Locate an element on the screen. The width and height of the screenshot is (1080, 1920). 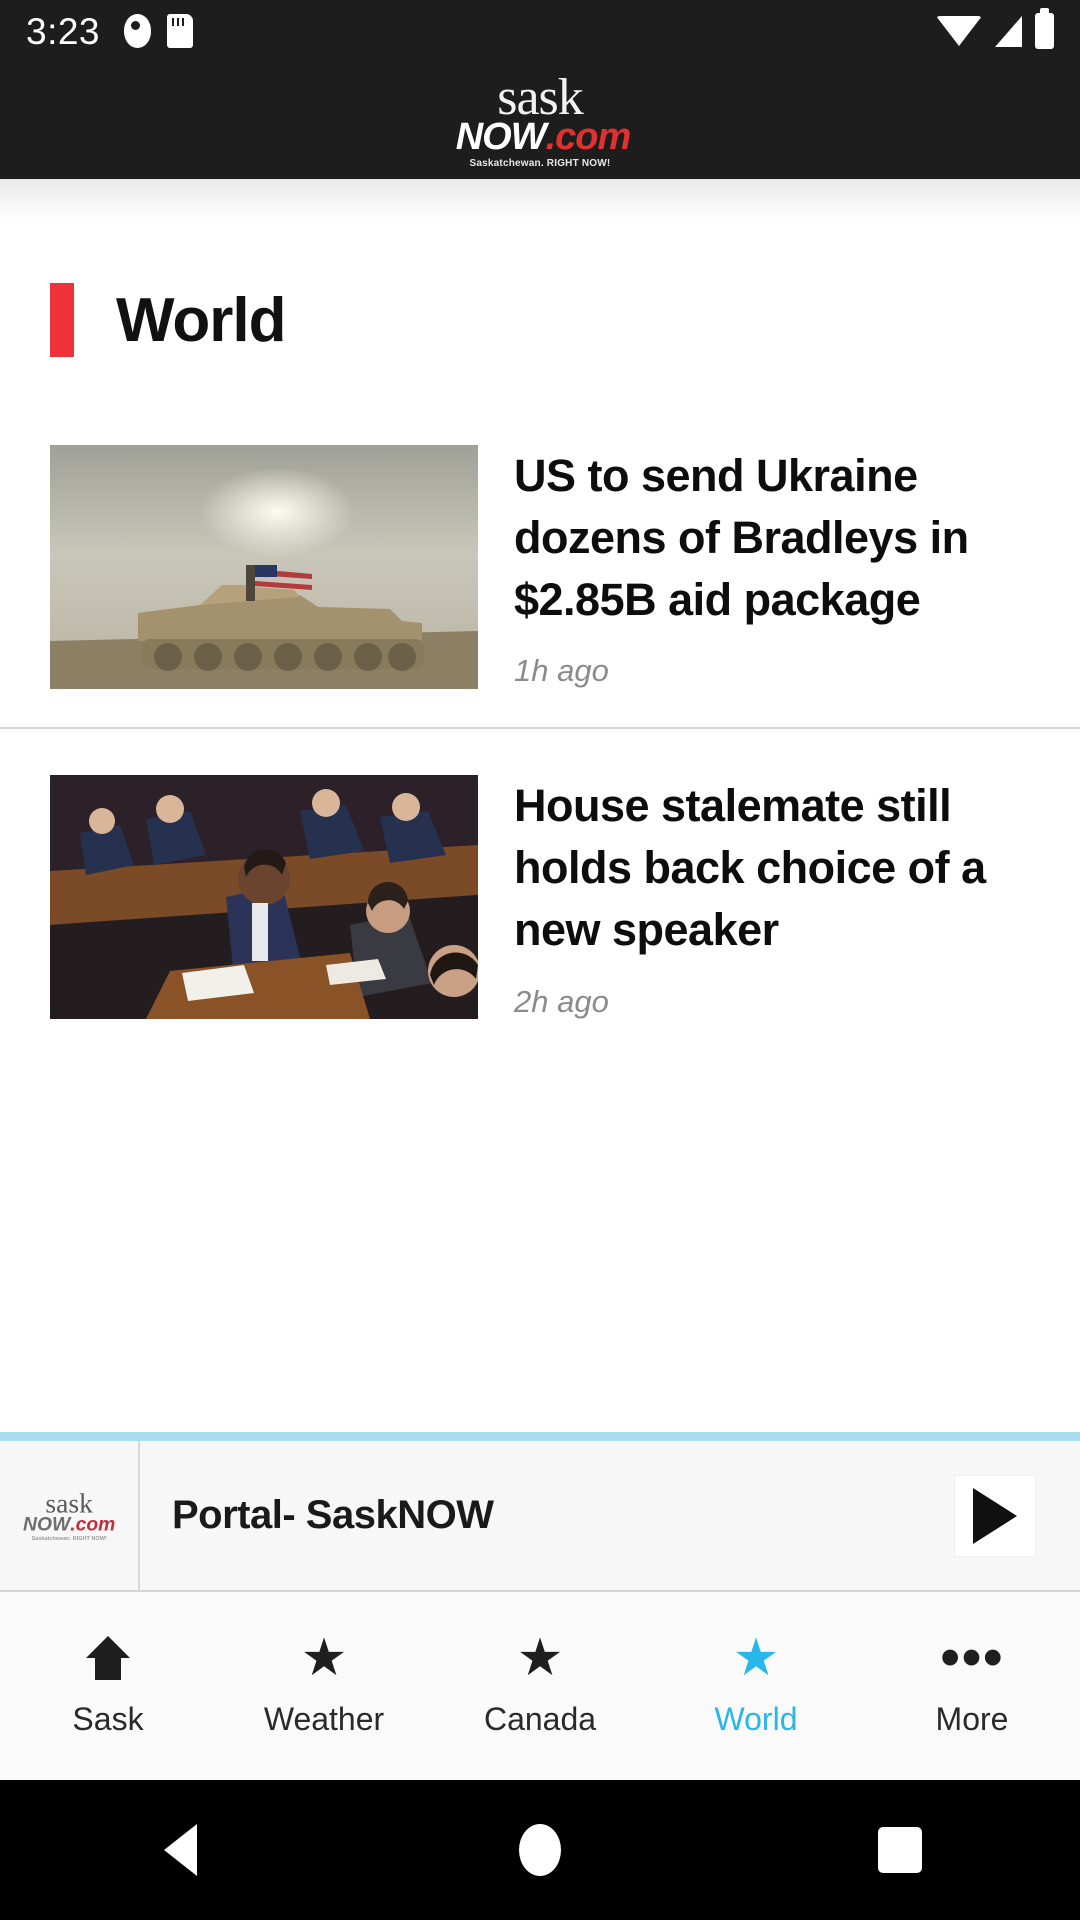
app-logo-now-row: NOW .com is located at coordinates (543, 137).